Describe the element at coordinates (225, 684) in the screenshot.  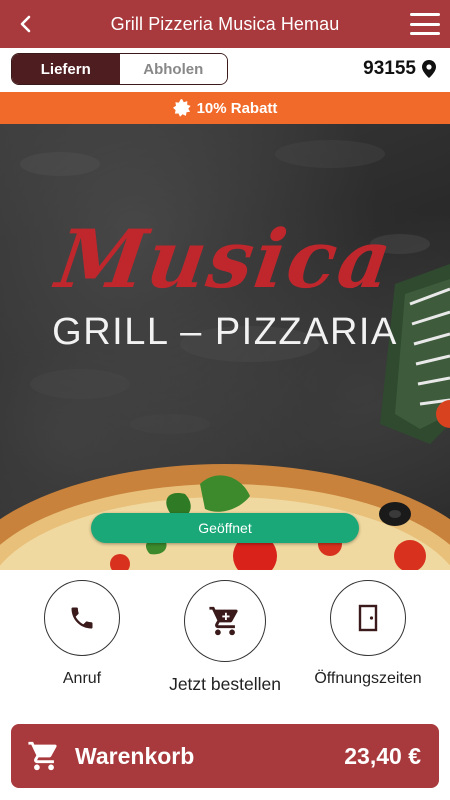
I see `order-now-label: Jetzt bestellen` at that location.